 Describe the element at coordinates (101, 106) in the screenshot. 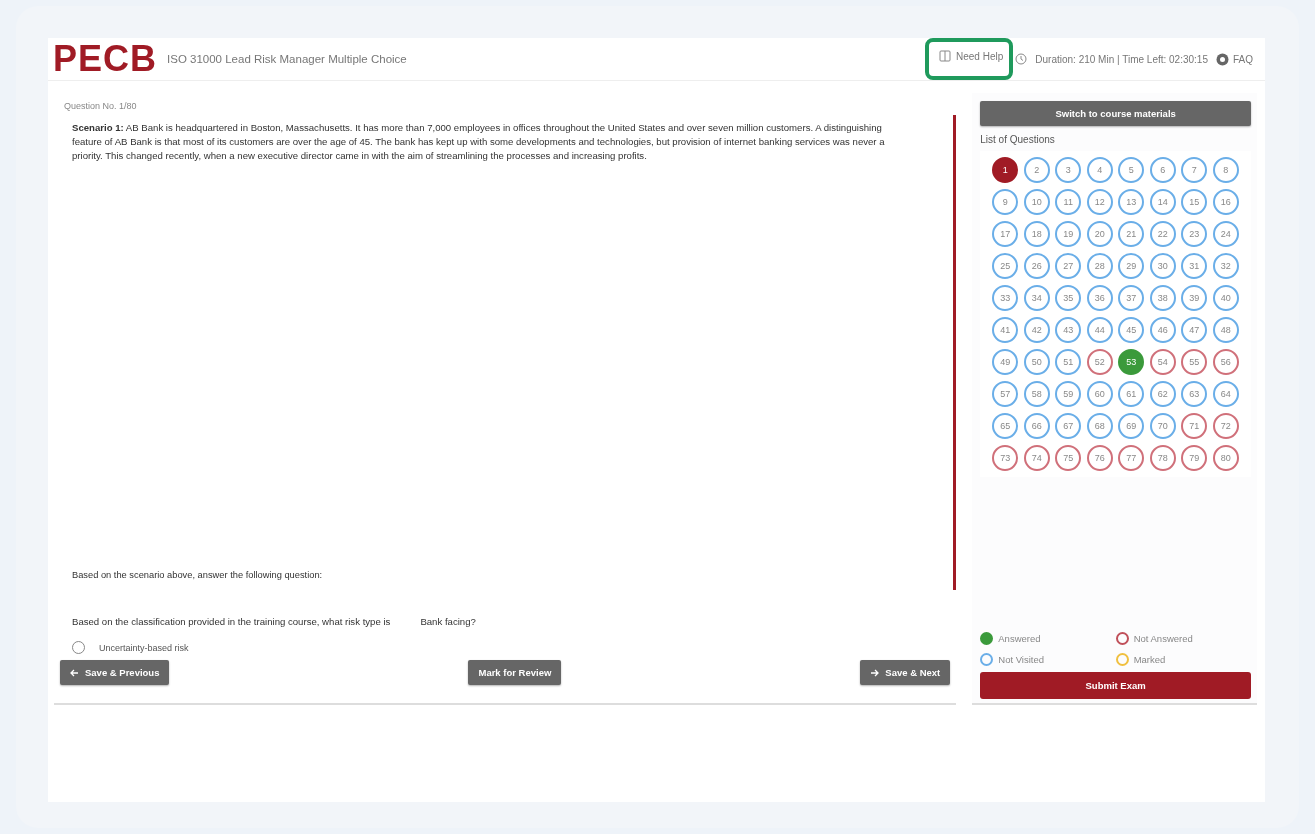

I see `question-number: Question No. 1/80` at that location.